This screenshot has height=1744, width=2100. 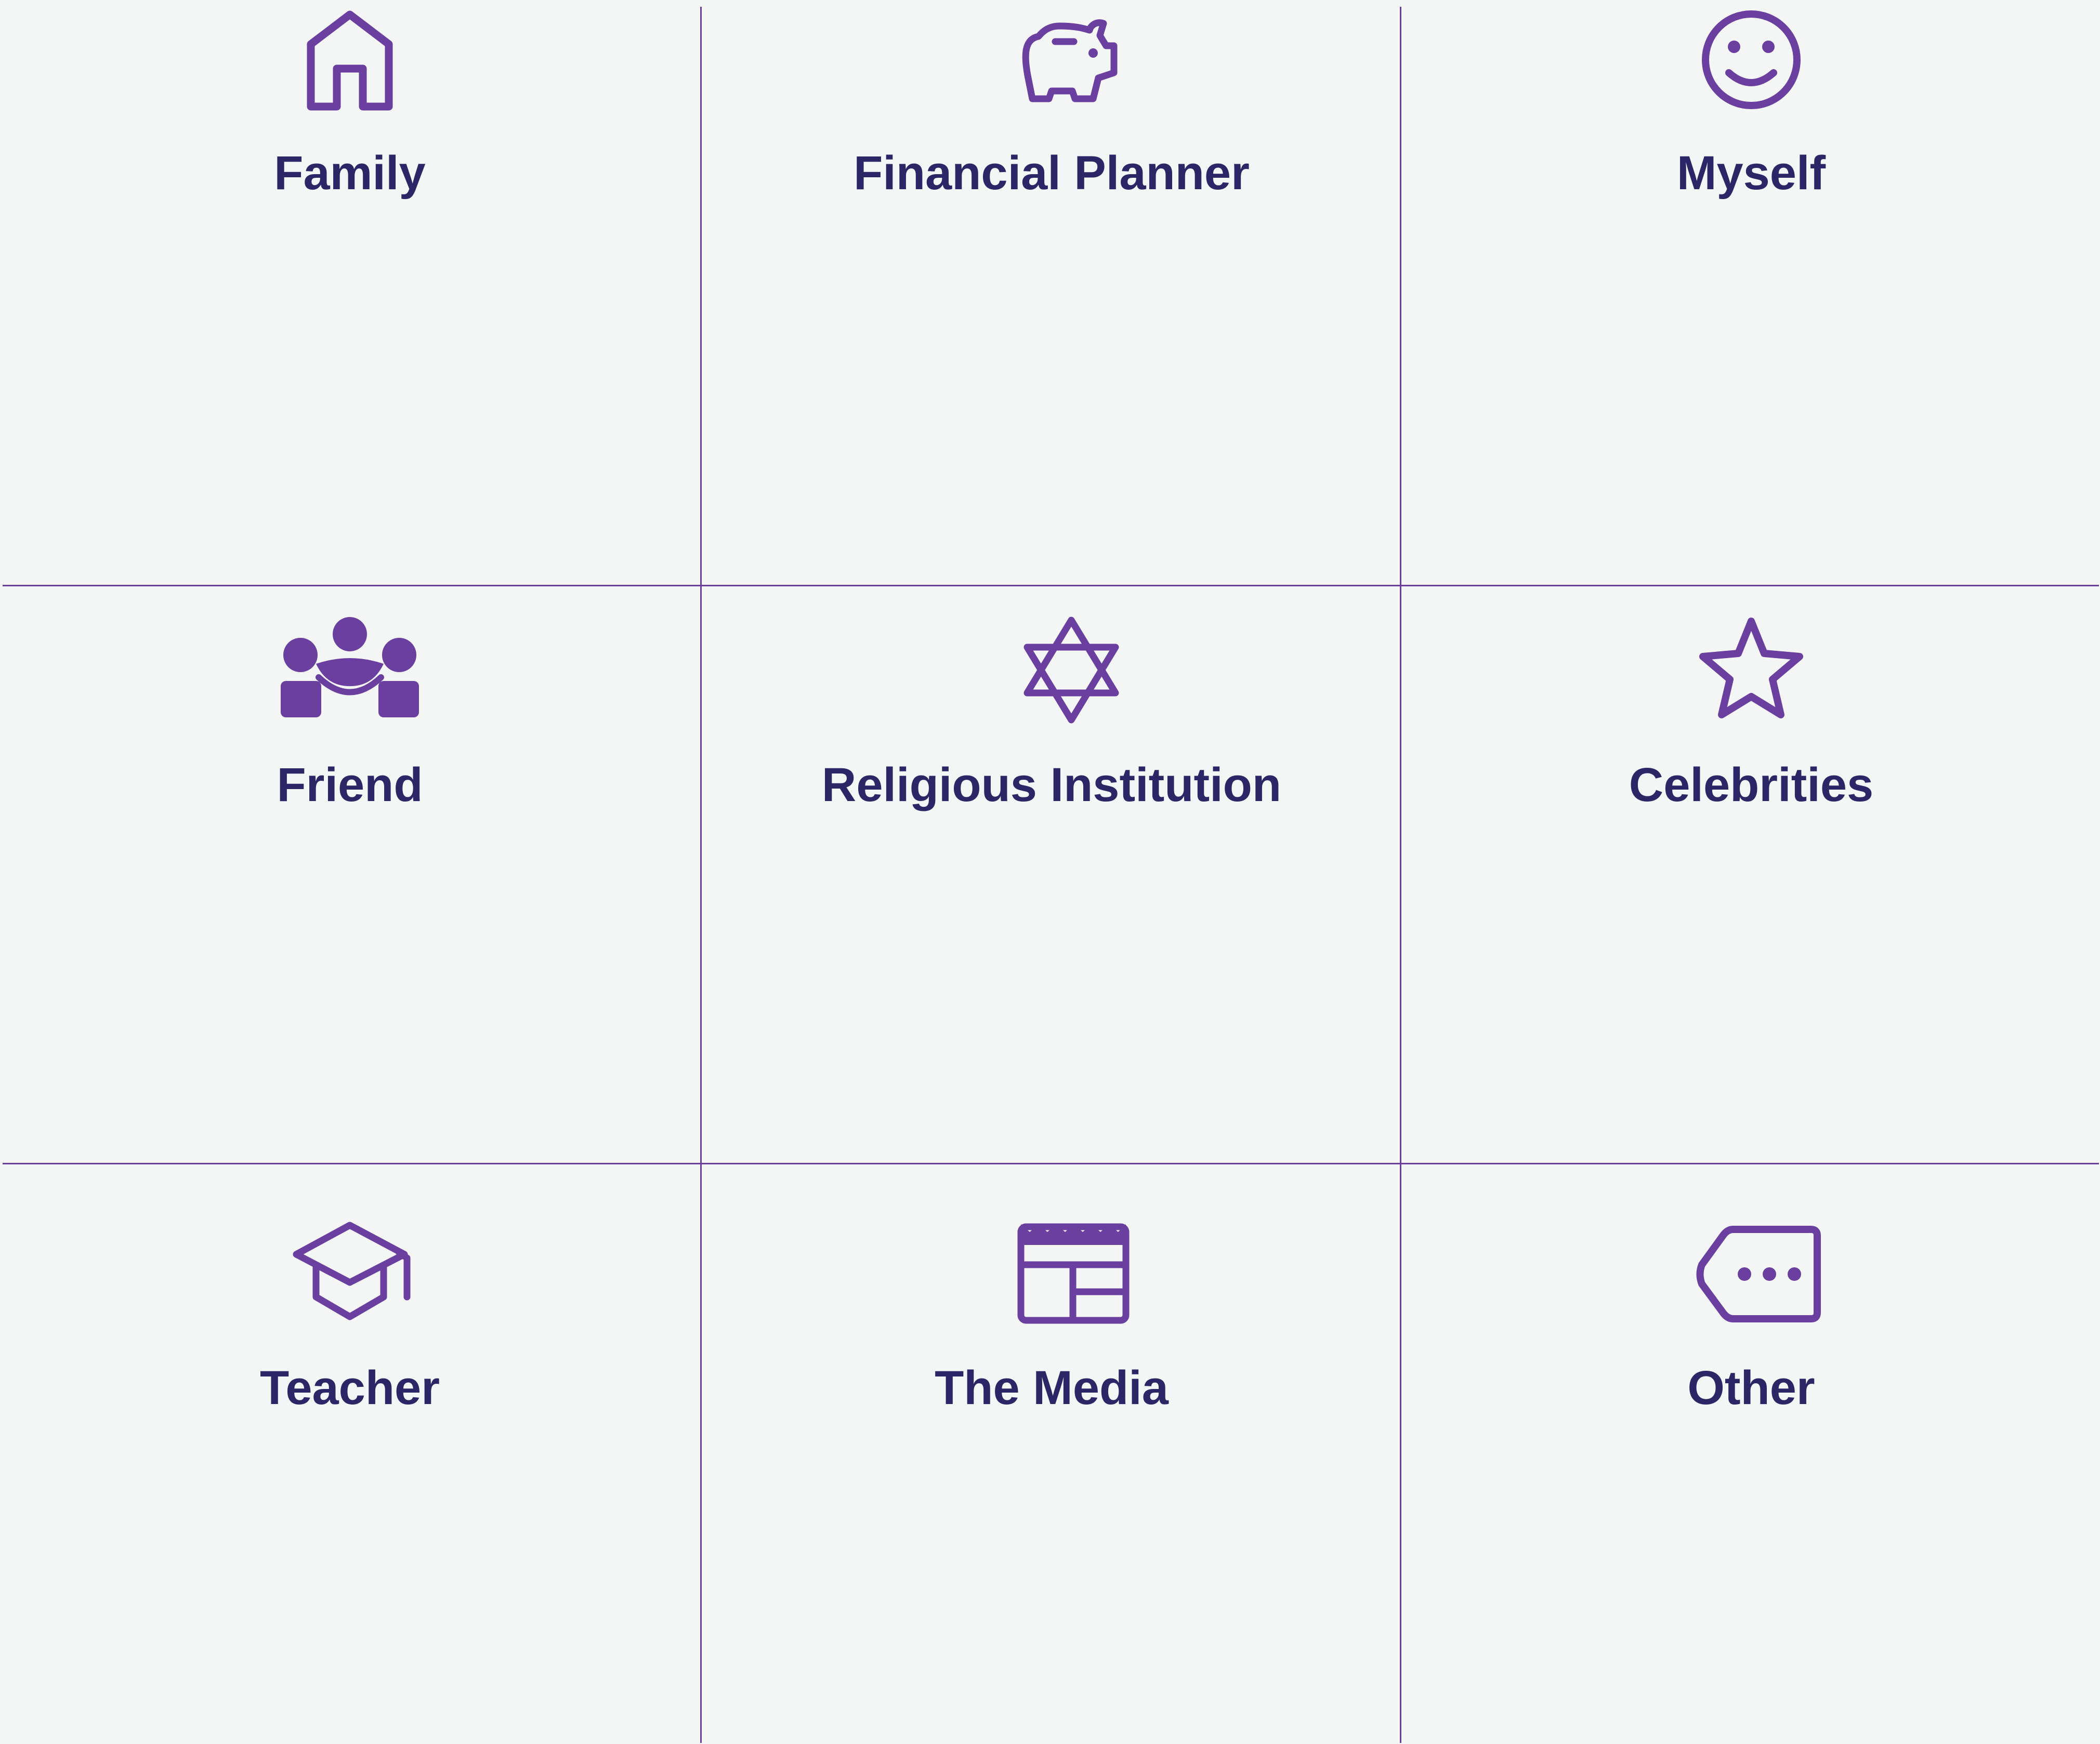 What do you see at coordinates (1052, 1387) in the screenshot?
I see `option-label: The Media` at bounding box center [1052, 1387].